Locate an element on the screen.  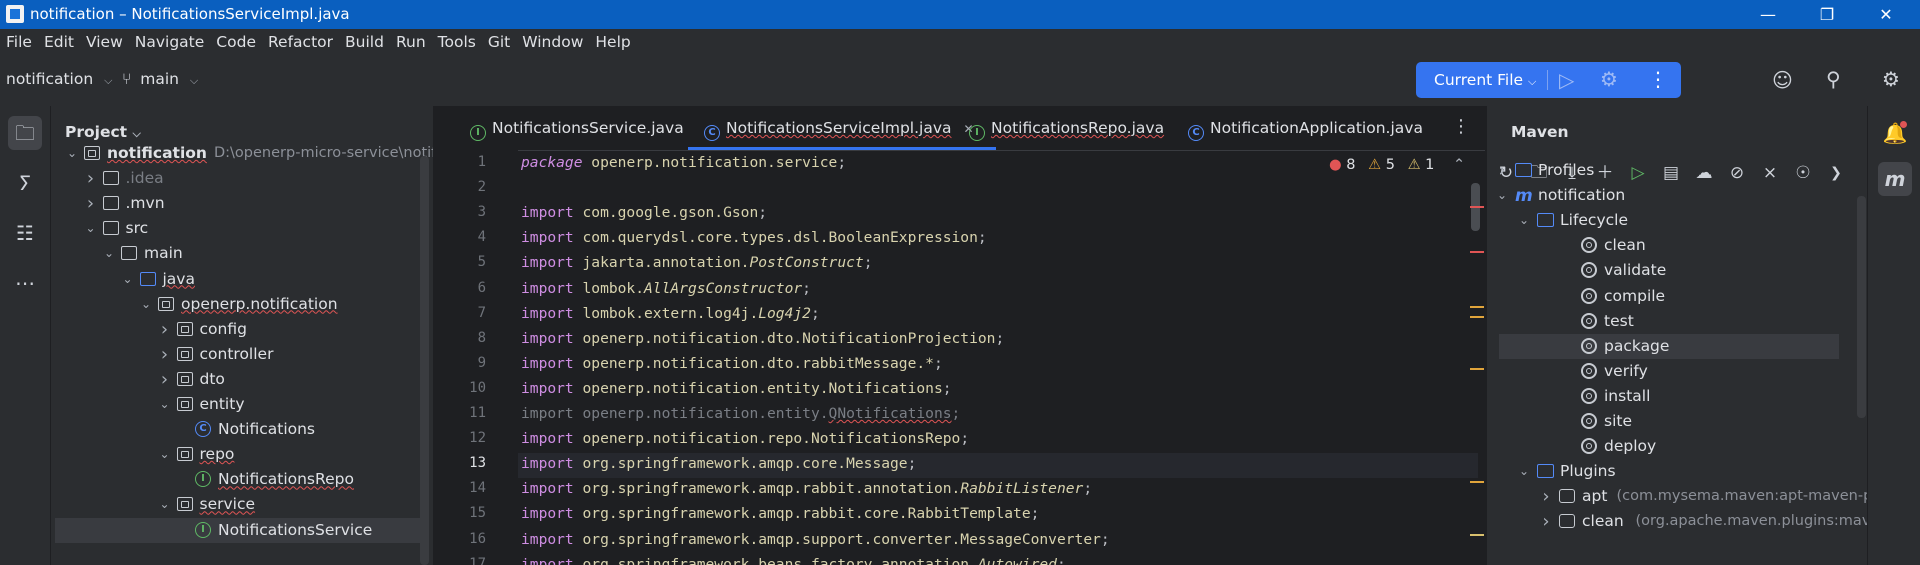
tree-node: › dto is located at coordinates (236, 379).